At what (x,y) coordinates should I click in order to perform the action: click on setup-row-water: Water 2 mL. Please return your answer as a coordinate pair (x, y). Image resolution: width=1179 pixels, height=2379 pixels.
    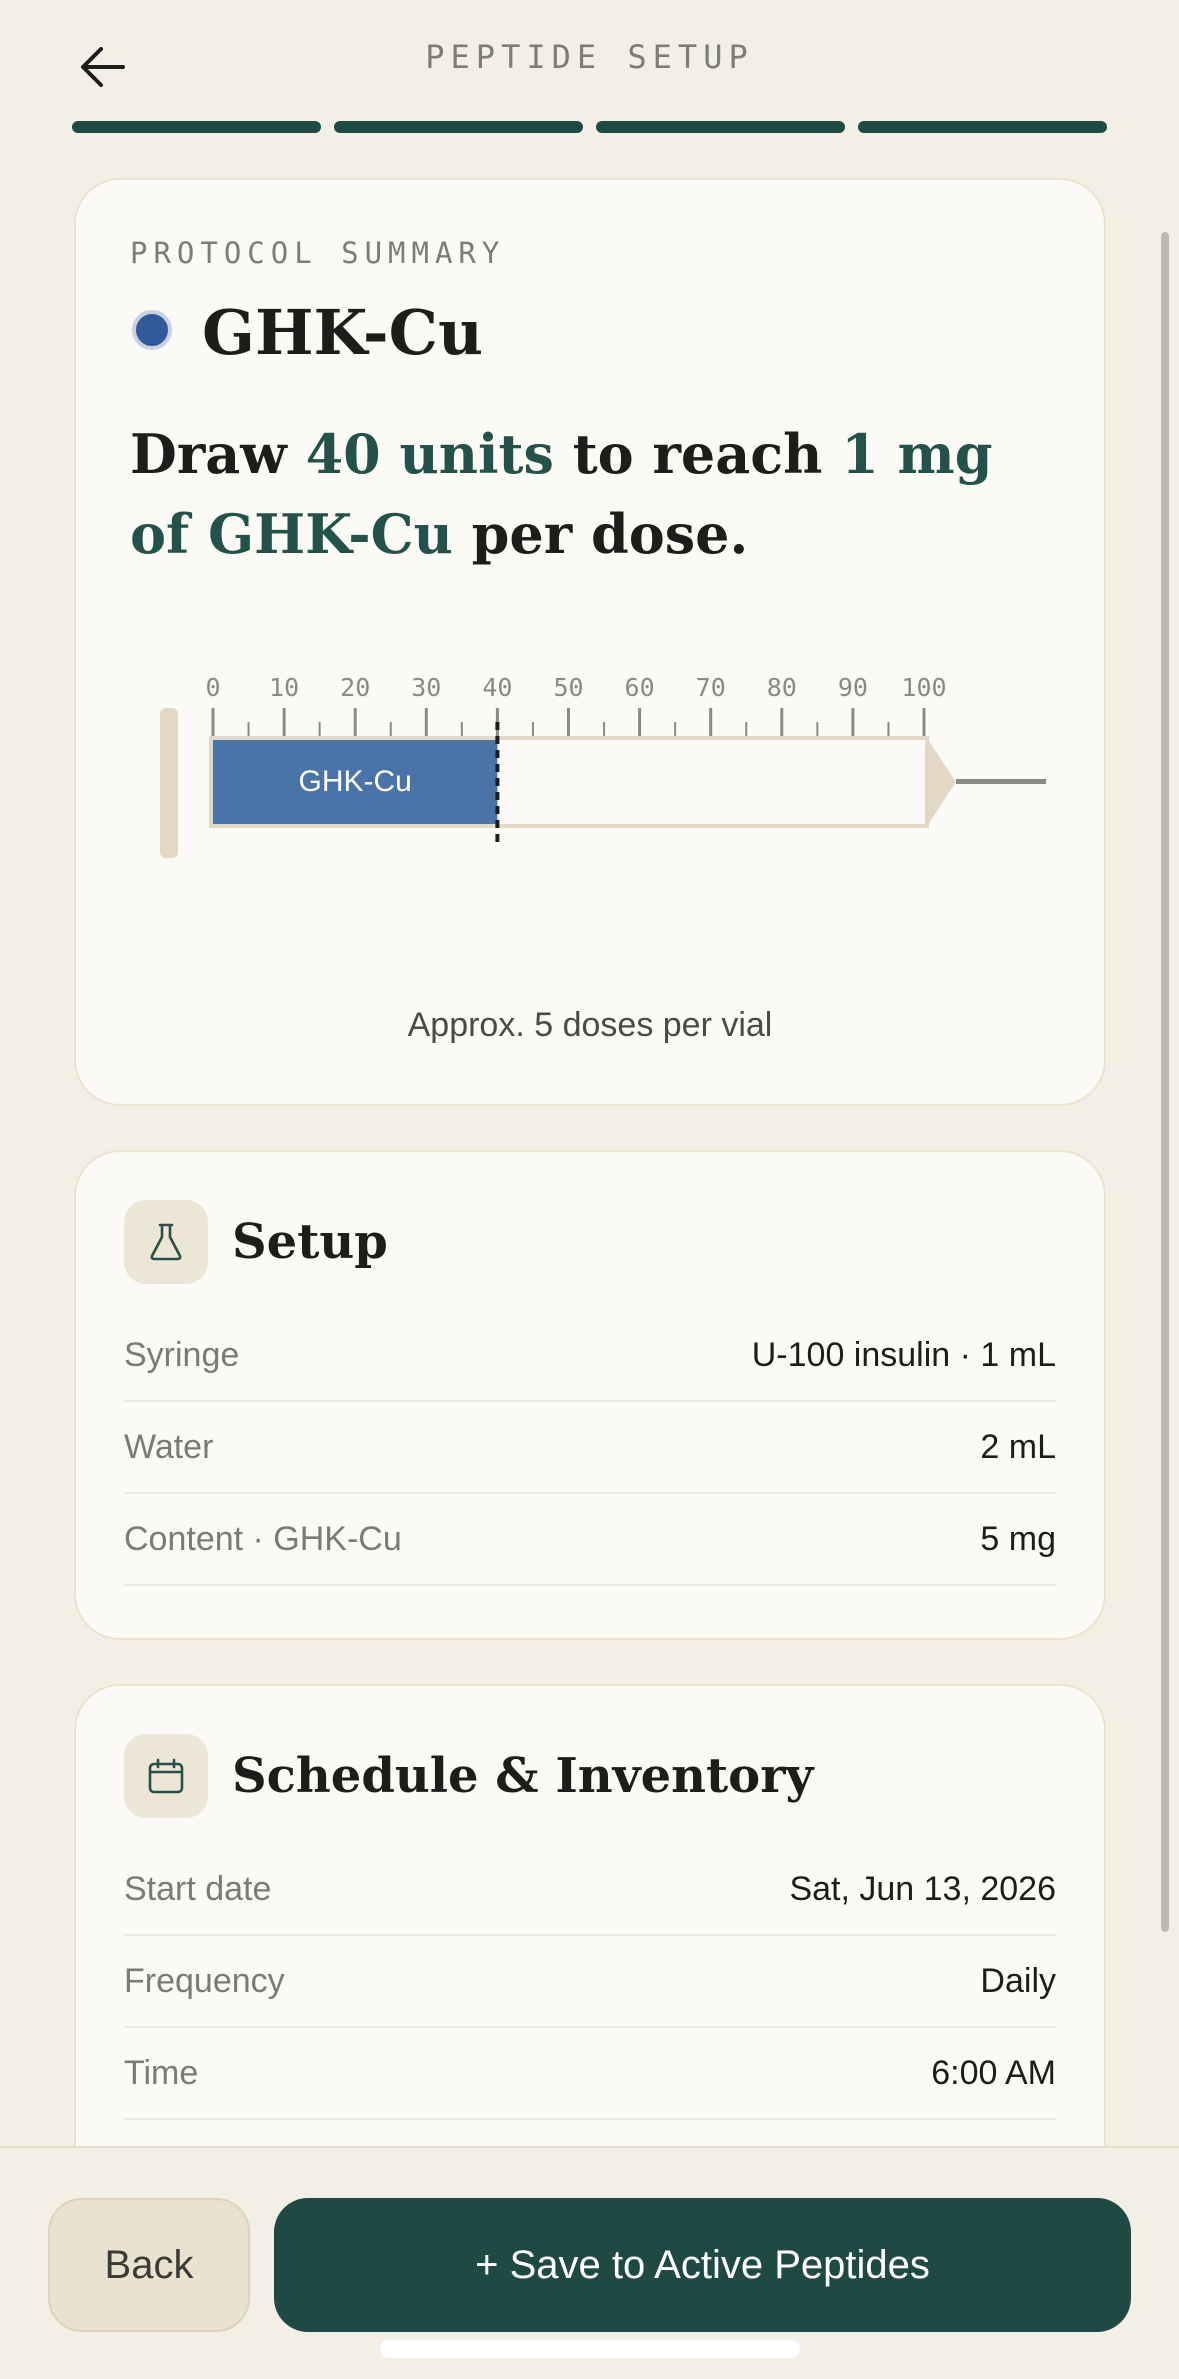
    Looking at the image, I should click on (590, 1448).